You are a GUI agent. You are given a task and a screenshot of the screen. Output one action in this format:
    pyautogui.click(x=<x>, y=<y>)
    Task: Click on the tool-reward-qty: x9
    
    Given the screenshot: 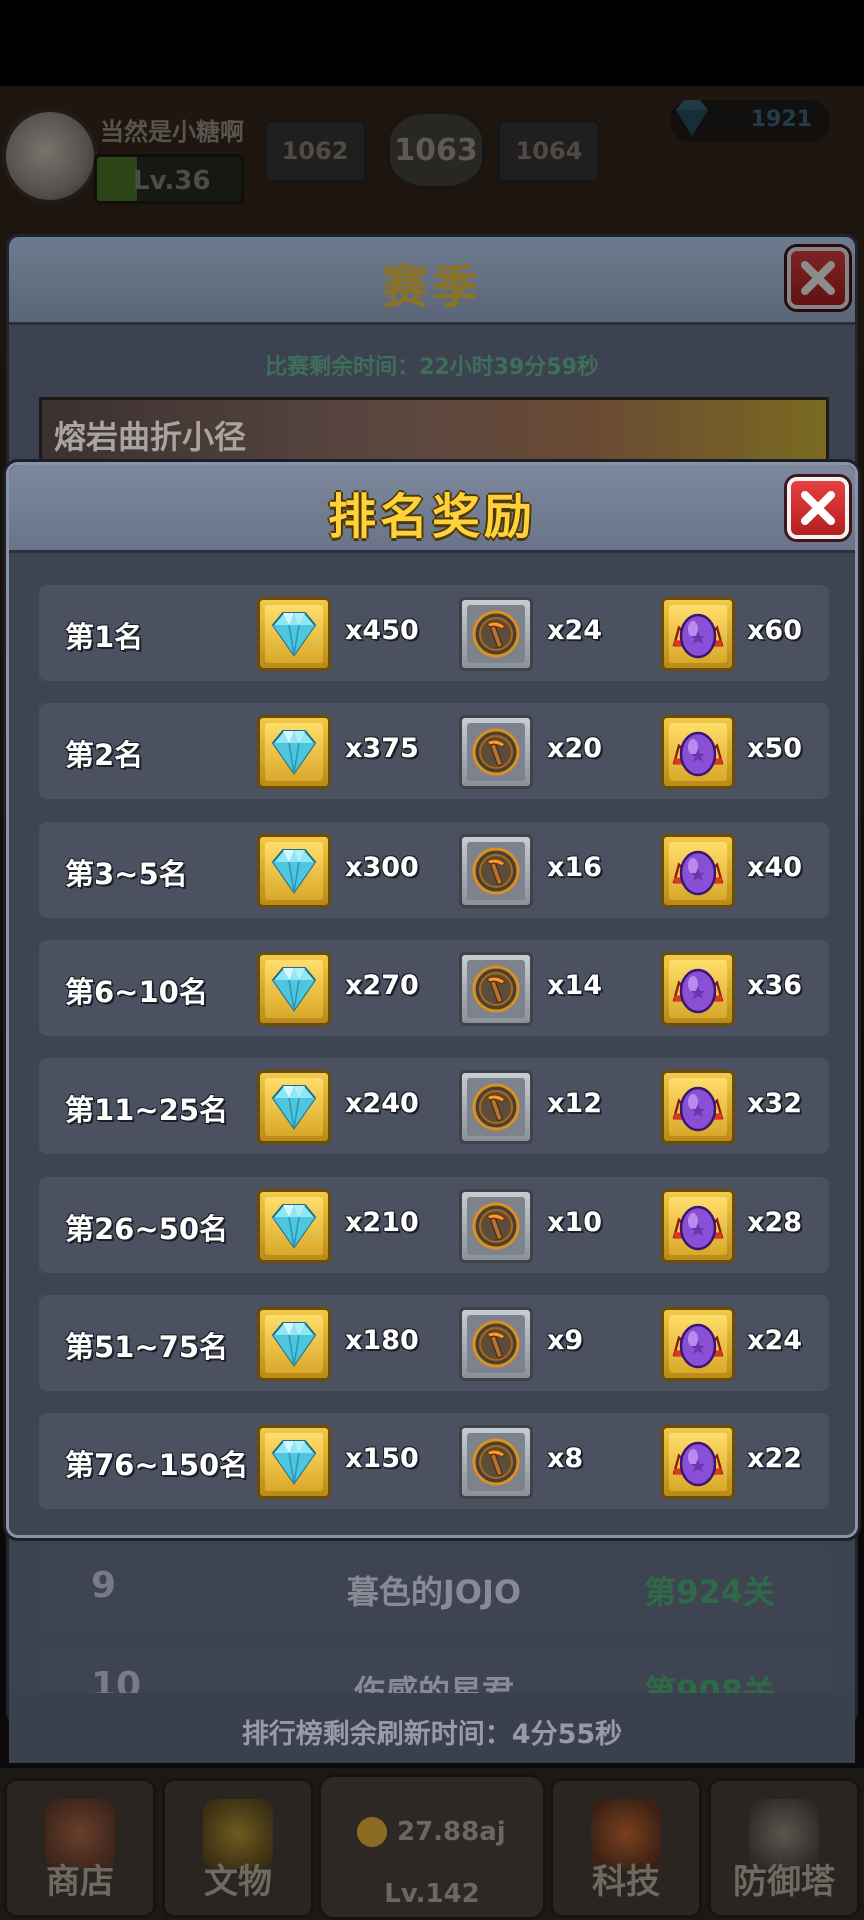 What is the action you would take?
    pyautogui.click(x=565, y=1340)
    